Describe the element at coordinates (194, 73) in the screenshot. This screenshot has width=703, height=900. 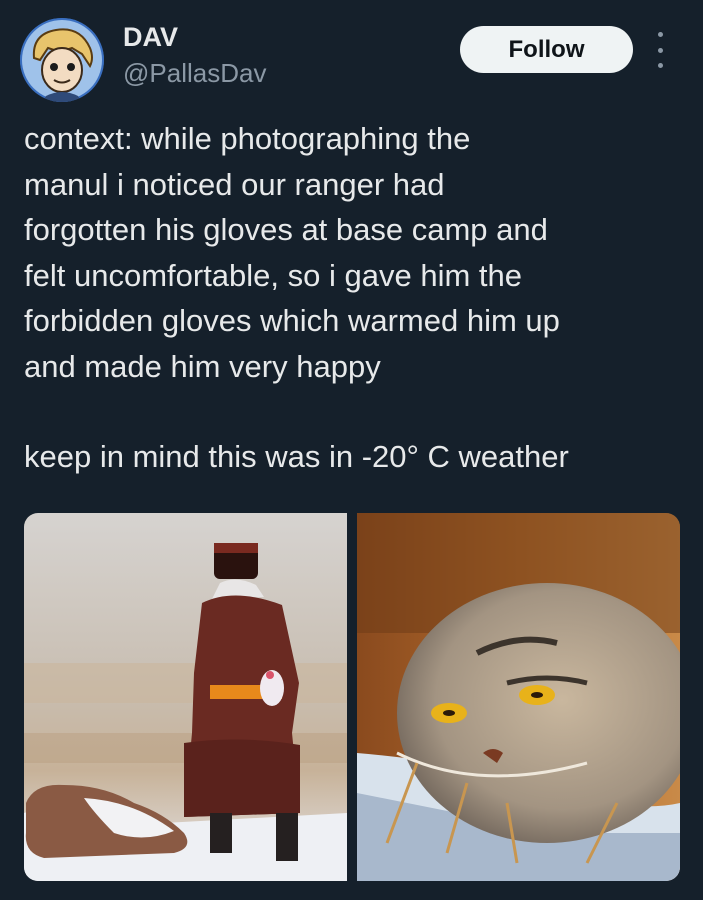
I see `user-handle: @PallasDav` at that location.